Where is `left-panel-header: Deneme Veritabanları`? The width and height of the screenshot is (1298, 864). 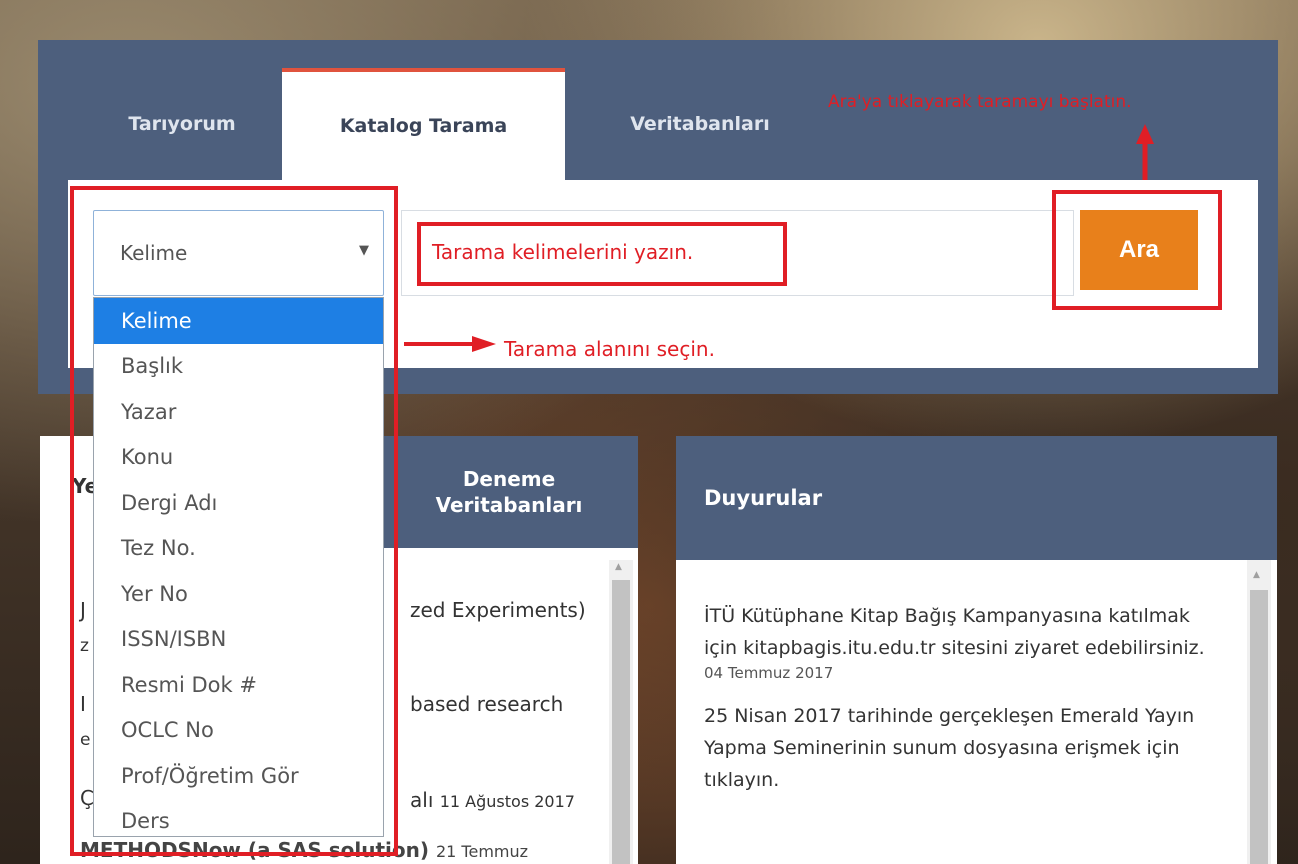 left-panel-header: Deneme Veritabanları is located at coordinates (509, 492).